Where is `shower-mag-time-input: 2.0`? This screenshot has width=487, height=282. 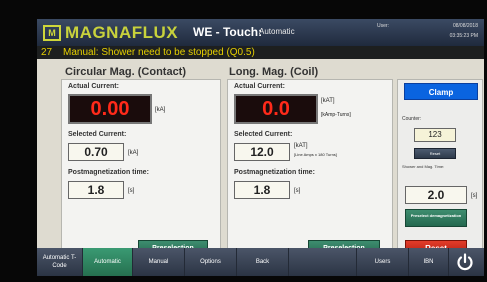 shower-mag-time-input: 2.0 is located at coordinates (436, 195).